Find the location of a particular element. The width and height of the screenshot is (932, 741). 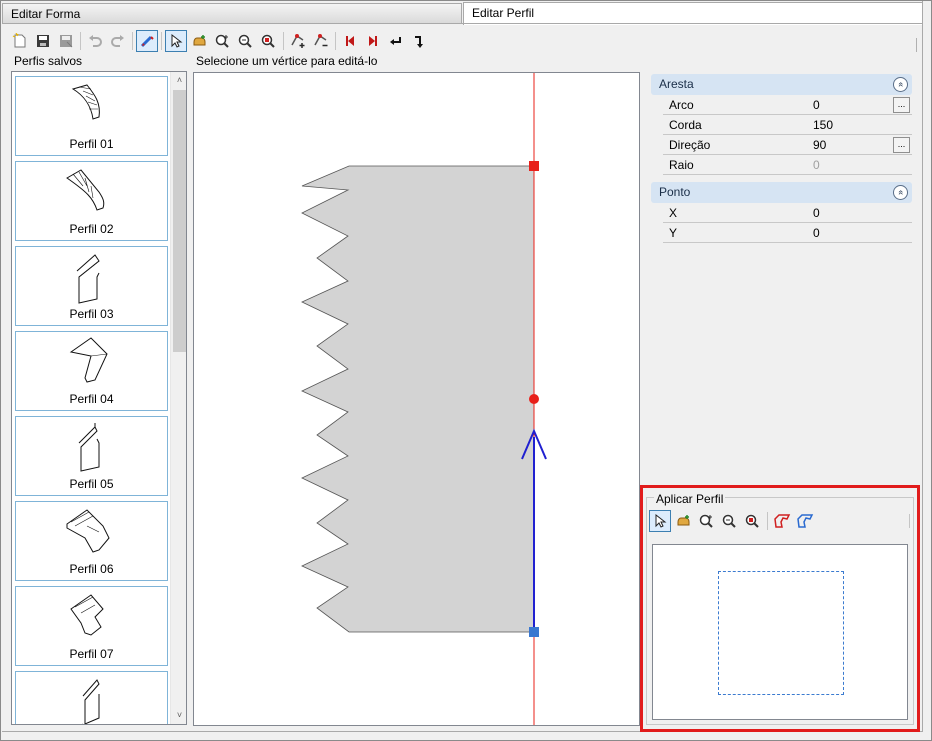

profile-item-06: Perfil 06 is located at coordinates (91, 541).